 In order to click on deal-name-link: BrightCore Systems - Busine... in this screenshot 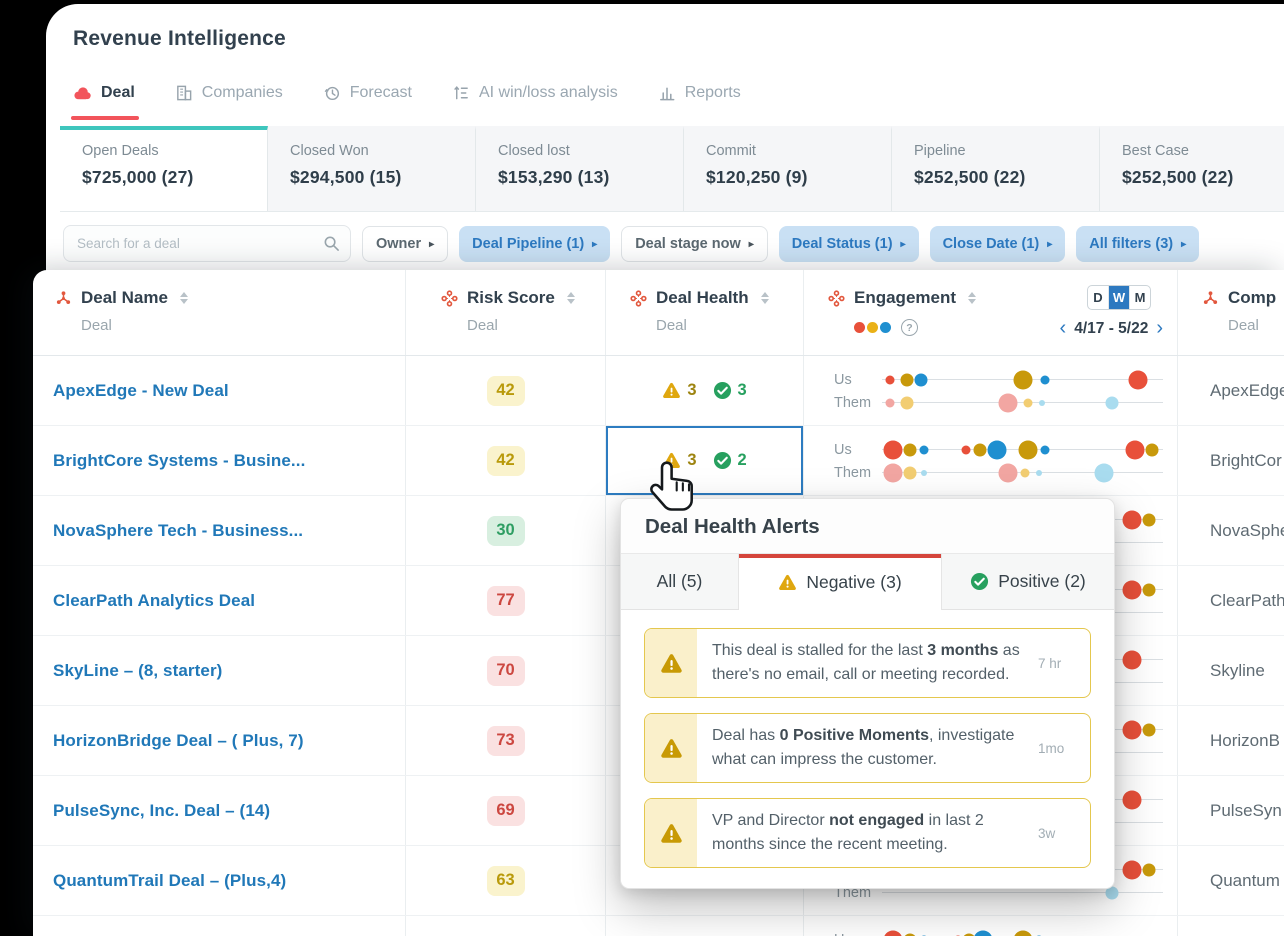, I will do `click(179, 461)`.